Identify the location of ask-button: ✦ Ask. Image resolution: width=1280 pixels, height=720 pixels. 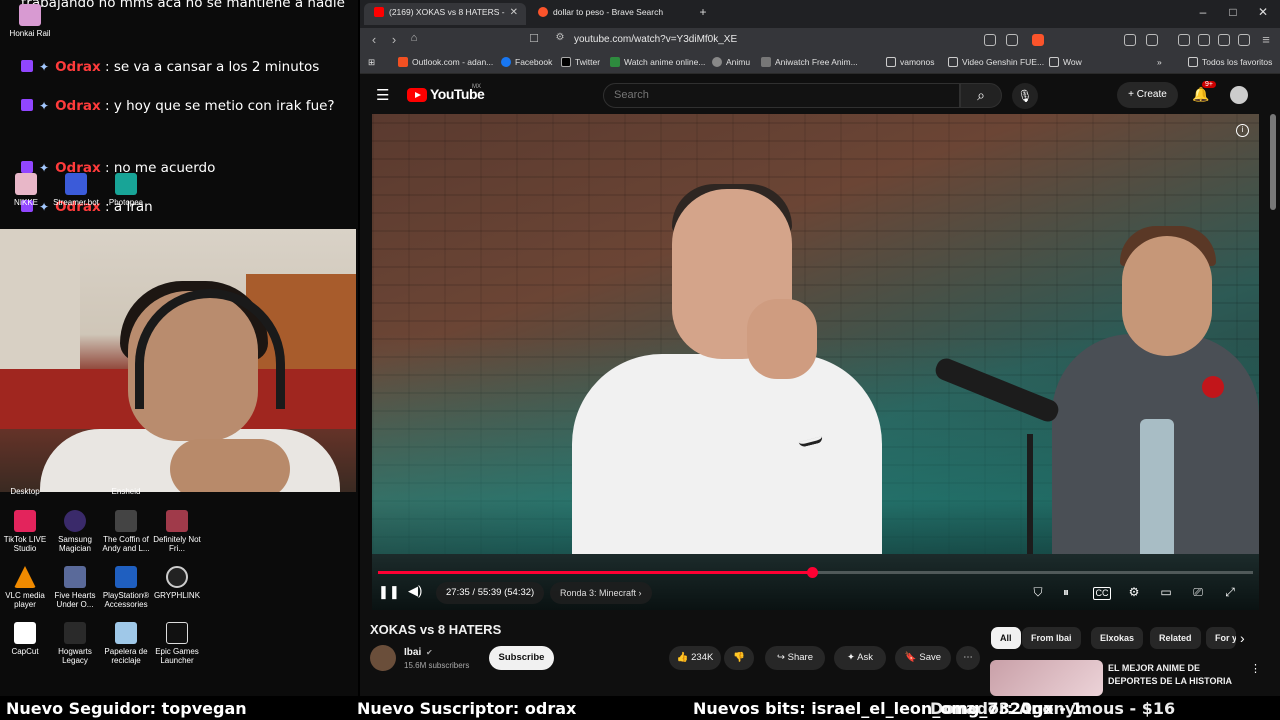
(860, 658).